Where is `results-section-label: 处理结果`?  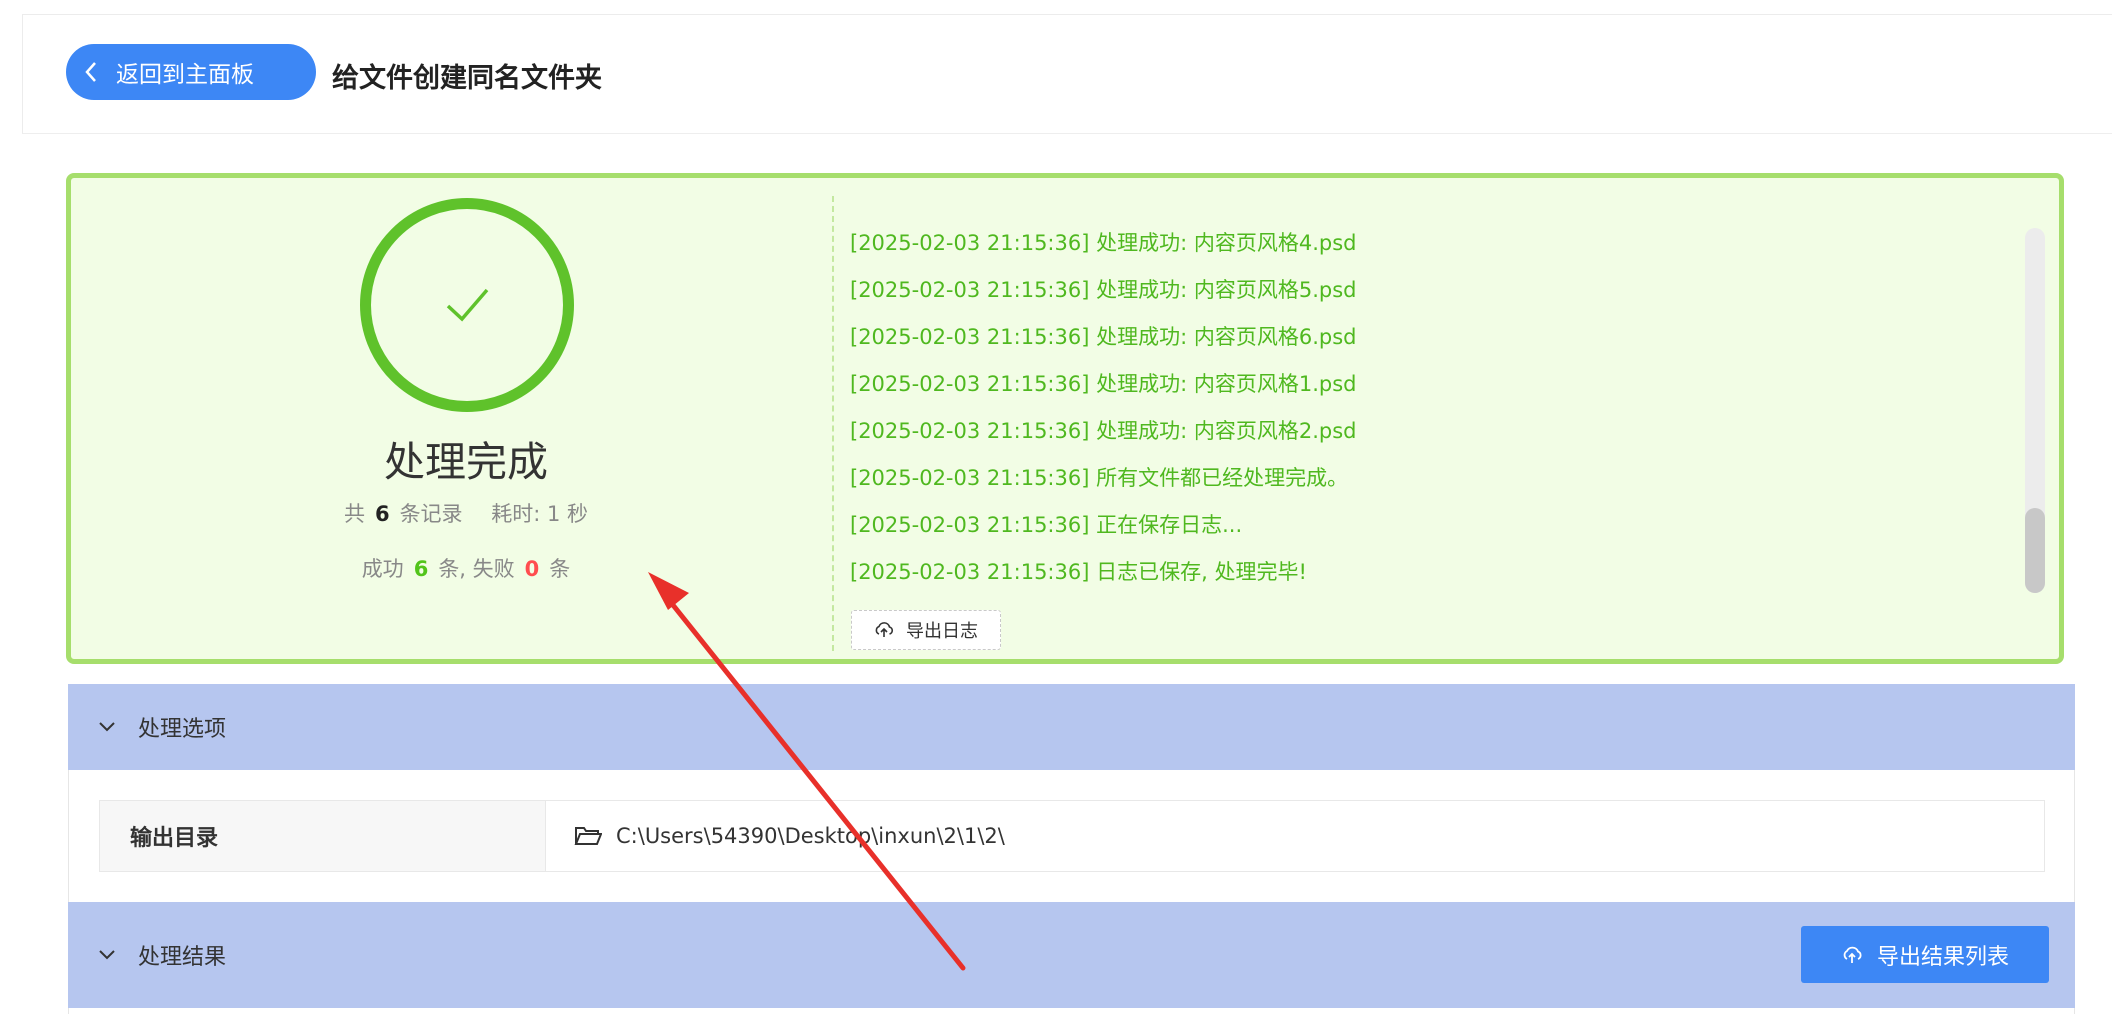 results-section-label: 处理结果 is located at coordinates (182, 957).